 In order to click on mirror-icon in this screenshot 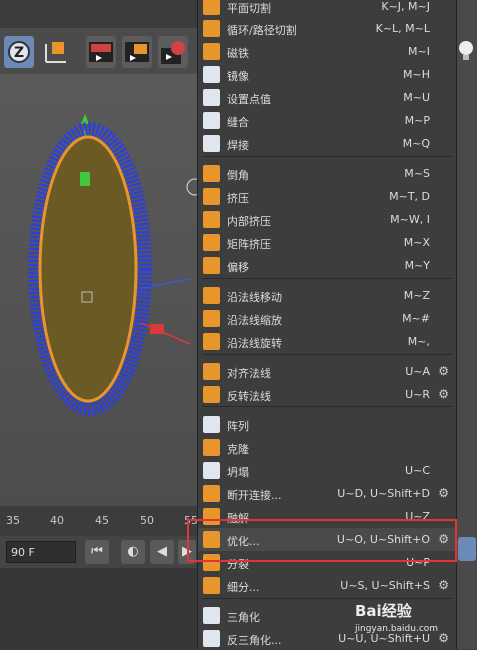, I will do `click(211, 74)`.